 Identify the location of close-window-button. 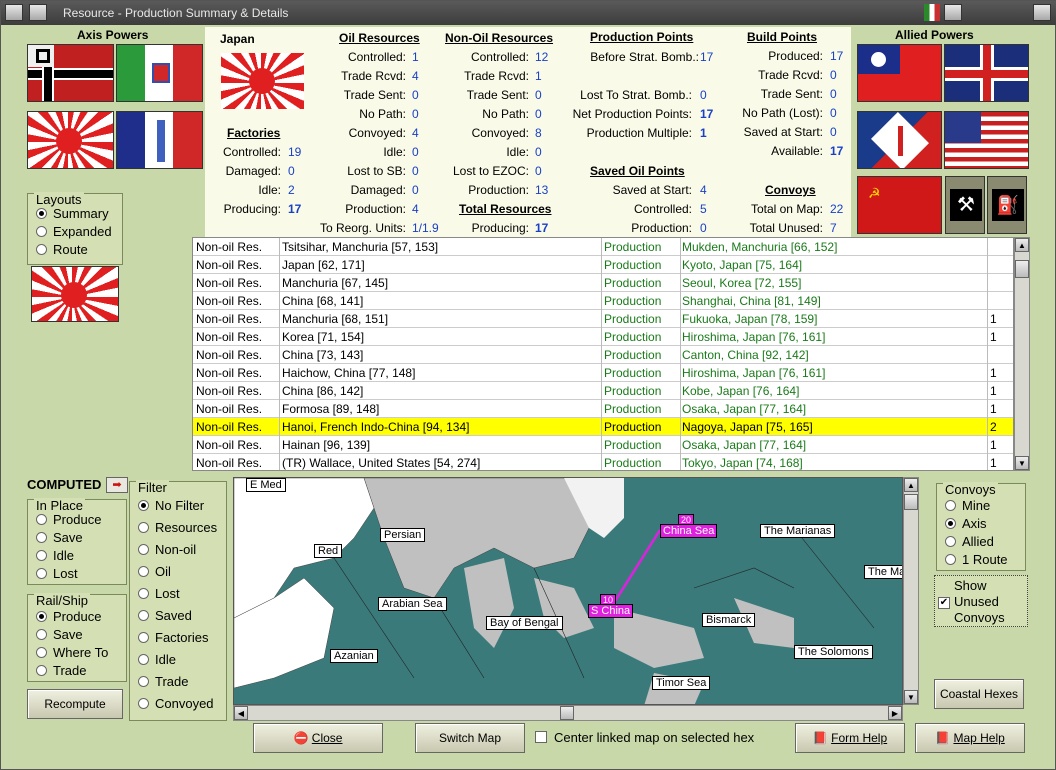
(1042, 12).